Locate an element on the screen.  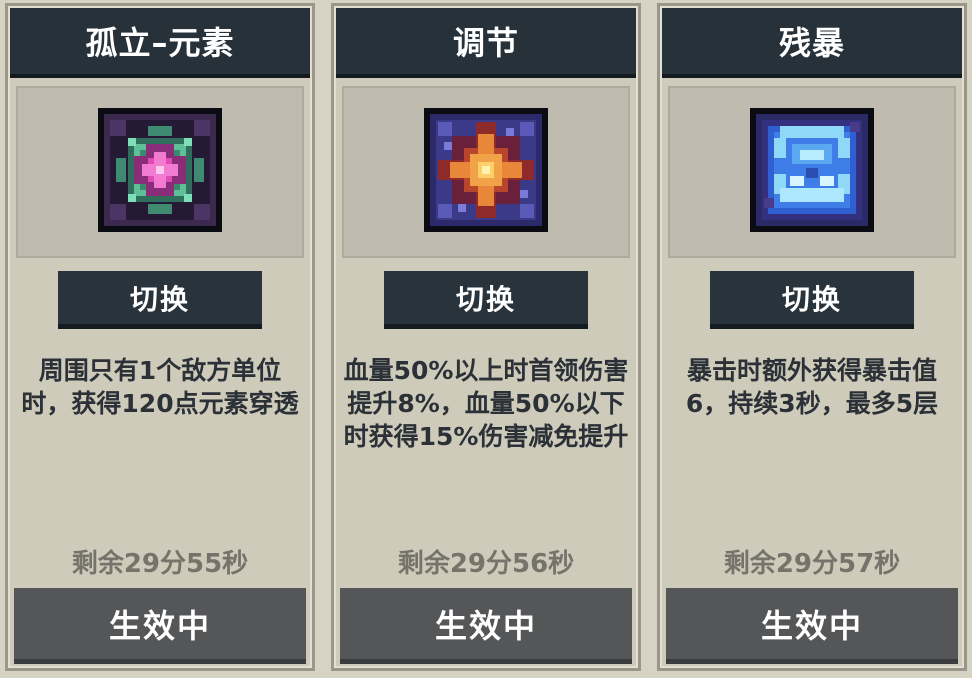
blue-ice-rune-icon is located at coordinates (812, 170).